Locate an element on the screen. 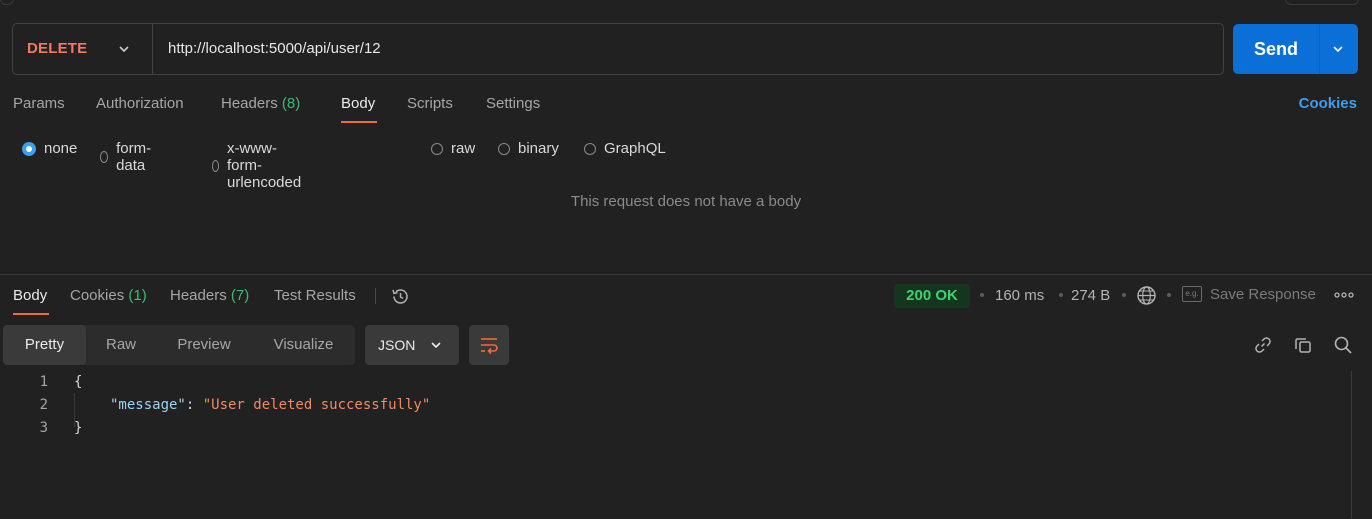 Image resolution: width=1372 pixels, height=519 pixels. copy-icon is located at coordinates (1303, 345).